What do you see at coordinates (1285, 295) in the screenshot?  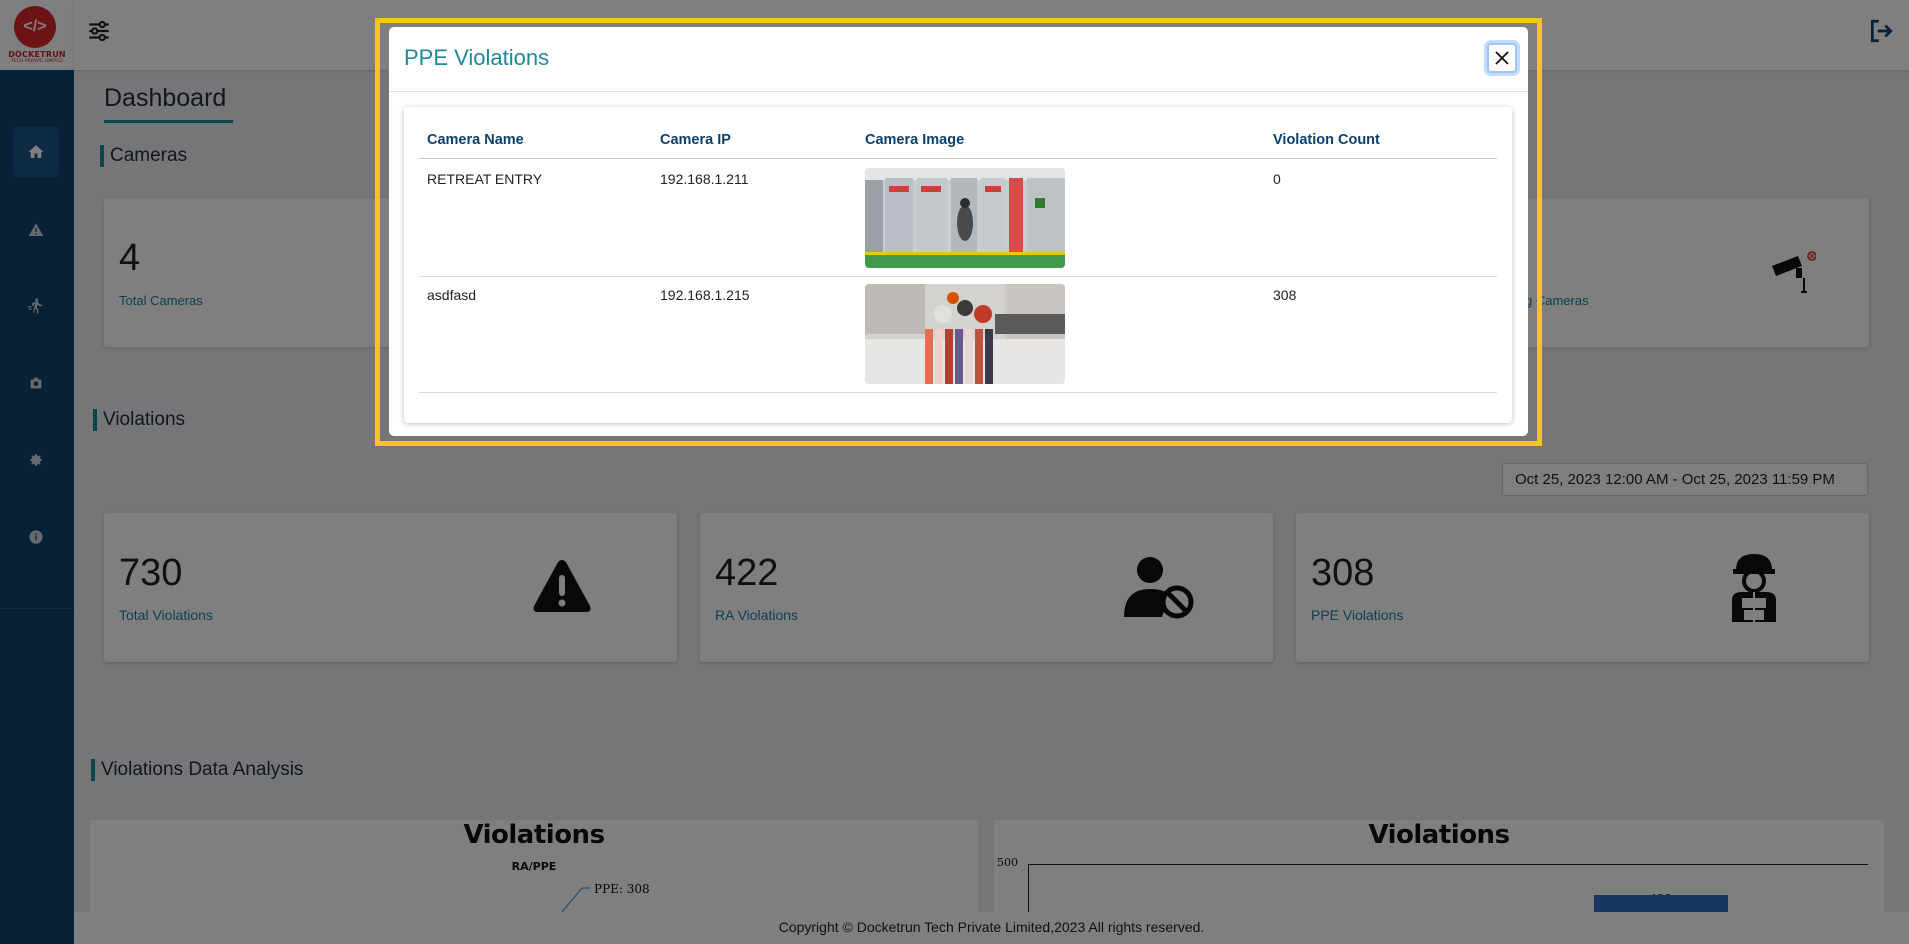 I see `row-2-violation-count: 308` at bounding box center [1285, 295].